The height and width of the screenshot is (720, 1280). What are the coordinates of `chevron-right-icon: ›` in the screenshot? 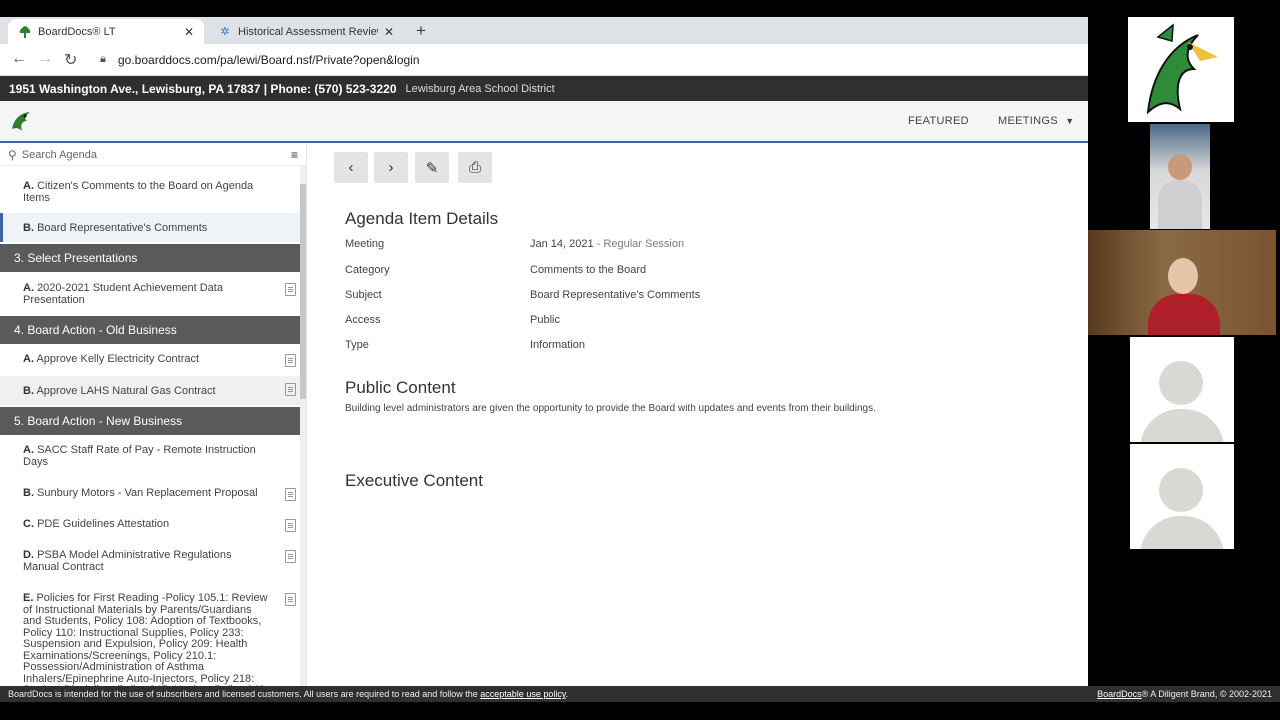 It's located at (391, 167).